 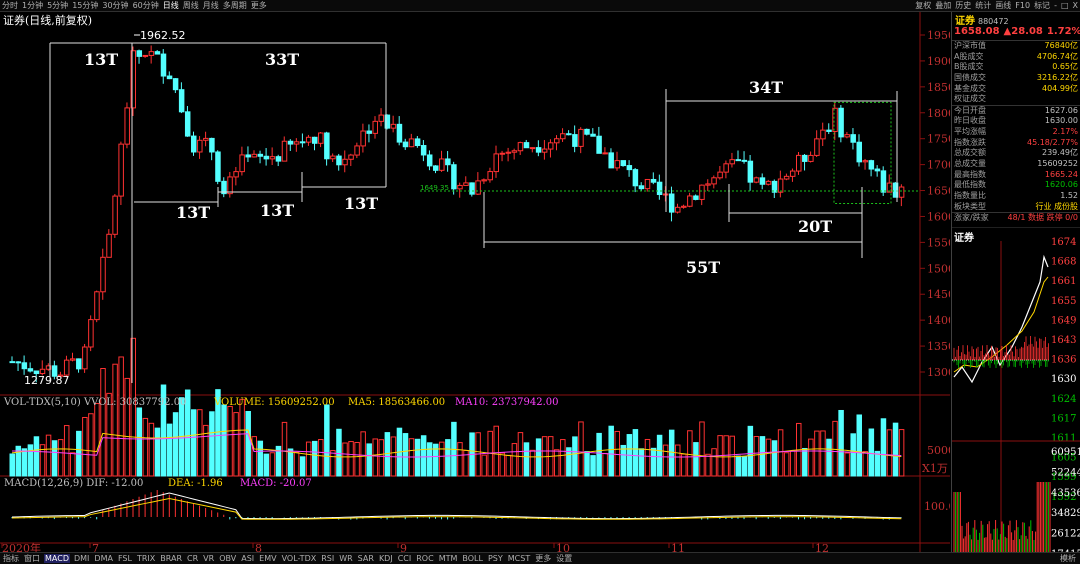 What do you see at coordinates (299, 558) in the screenshot?
I see `indicator-tab: VOL-TDX` at bounding box center [299, 558].